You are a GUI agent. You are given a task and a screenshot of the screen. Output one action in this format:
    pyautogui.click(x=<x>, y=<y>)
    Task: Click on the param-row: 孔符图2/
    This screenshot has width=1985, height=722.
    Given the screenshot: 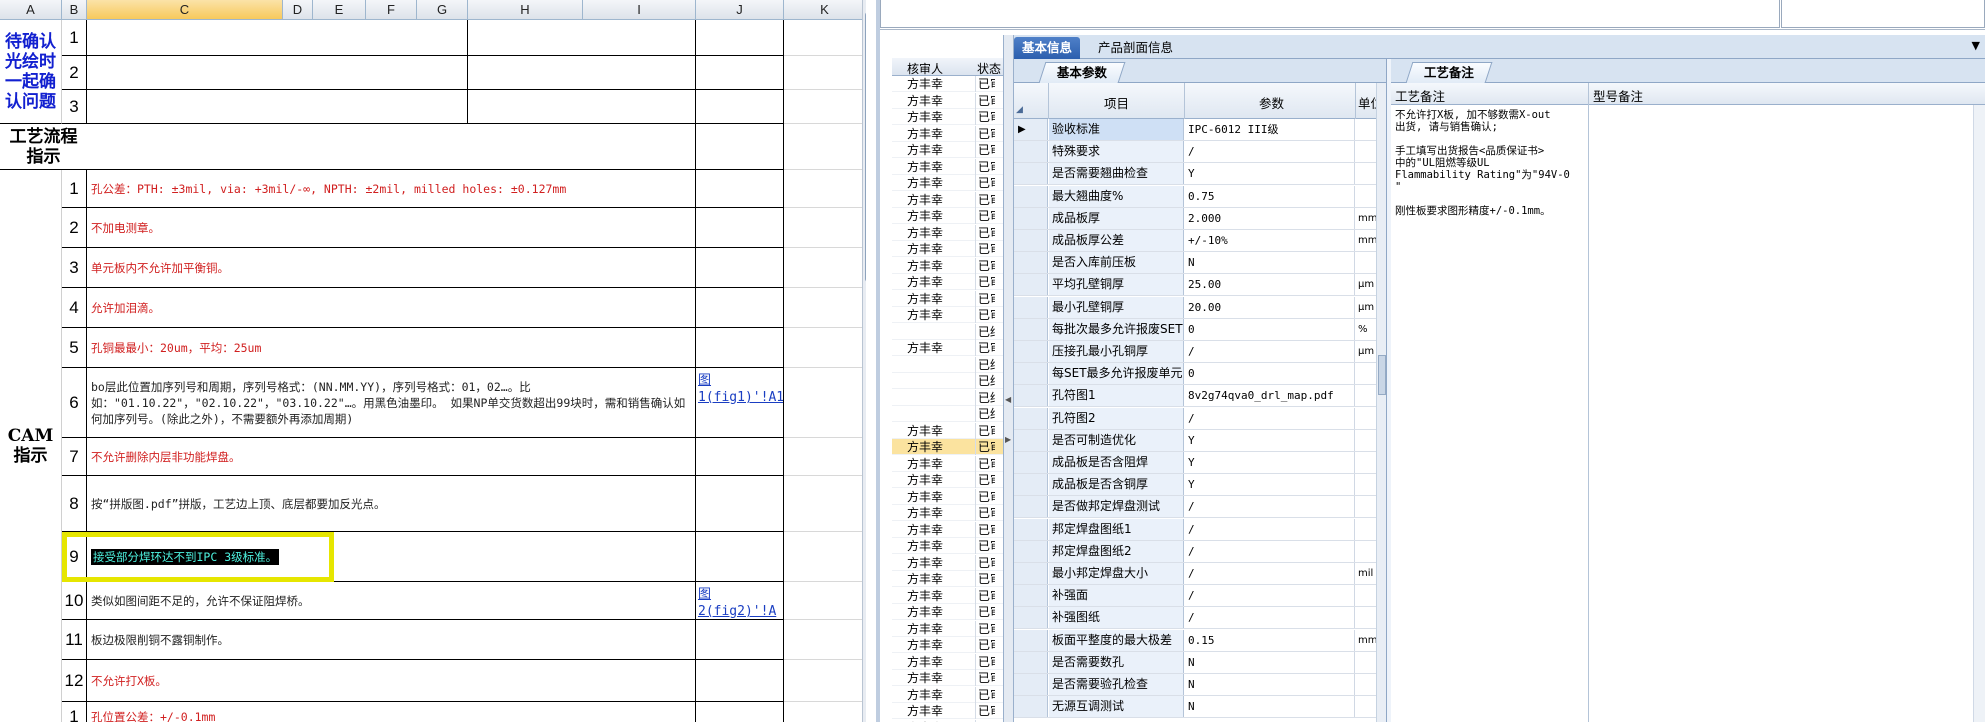 What is the action you would take?
    pyautogui.click(x=1200, y=418)
    